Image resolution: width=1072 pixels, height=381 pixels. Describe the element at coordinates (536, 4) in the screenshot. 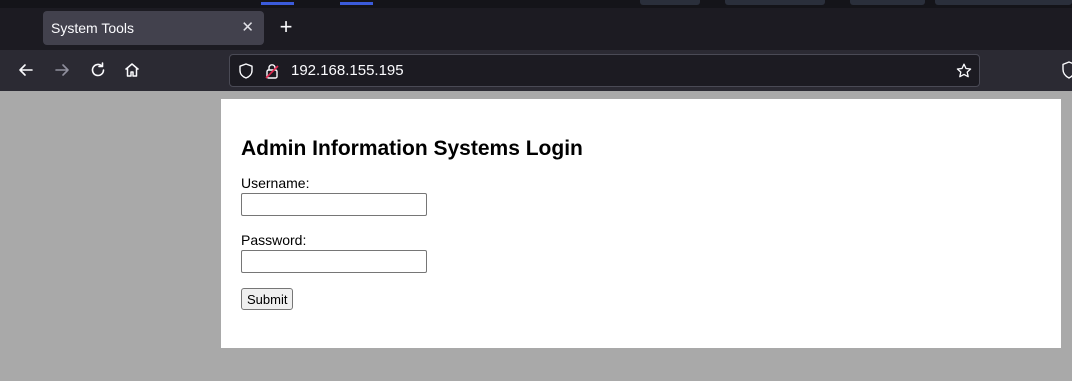

I see `window-top-strip` at that location.